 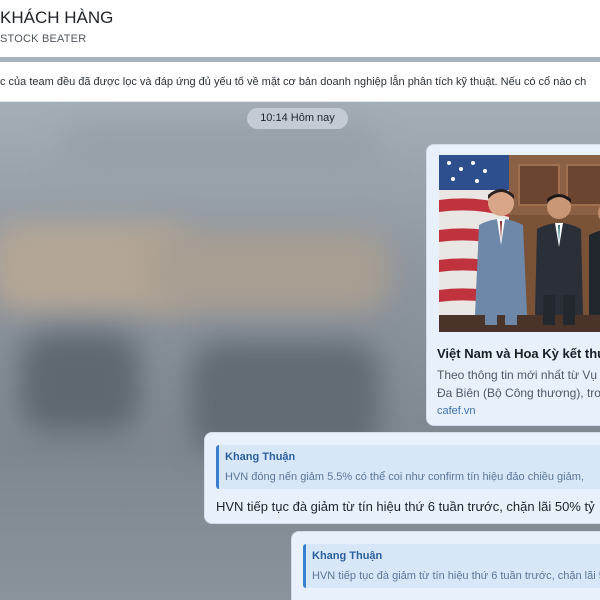 What do you see at coordinates (43, 39) in the screenshot?
I see `chat-subtitle: STOCK BEATER` at bounding box center [43, 39].